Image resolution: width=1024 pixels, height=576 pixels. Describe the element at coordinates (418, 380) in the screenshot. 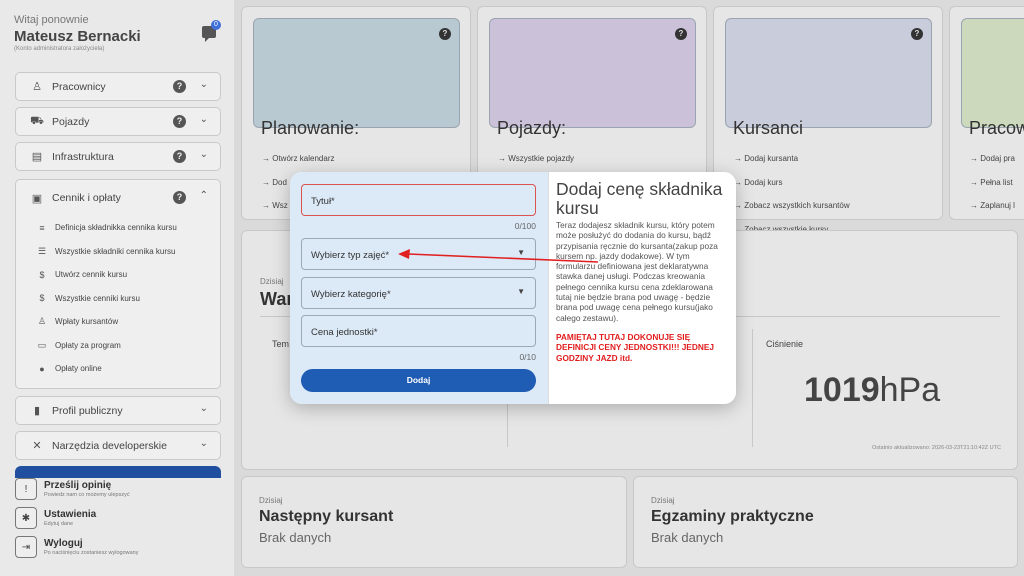

I see `add-button: Dodaj` at that location.